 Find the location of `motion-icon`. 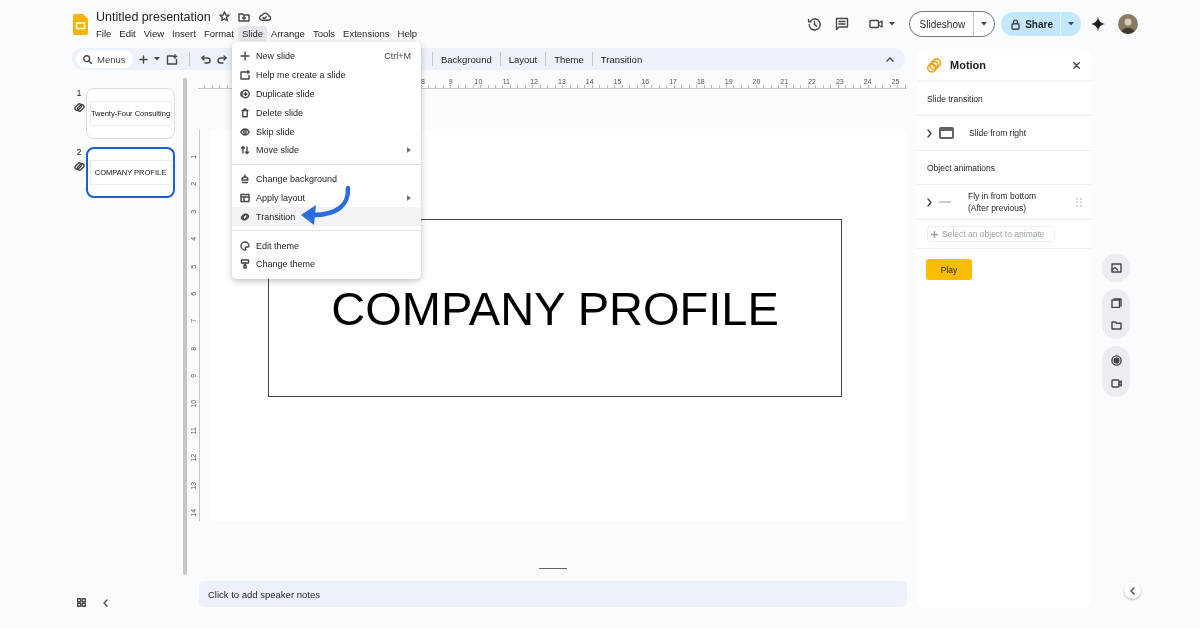

motion-icon is located at coordinates (934, 65).